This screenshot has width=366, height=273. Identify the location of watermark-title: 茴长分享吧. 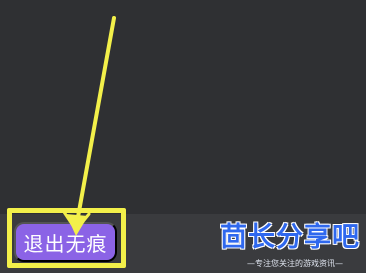
(290, 237).